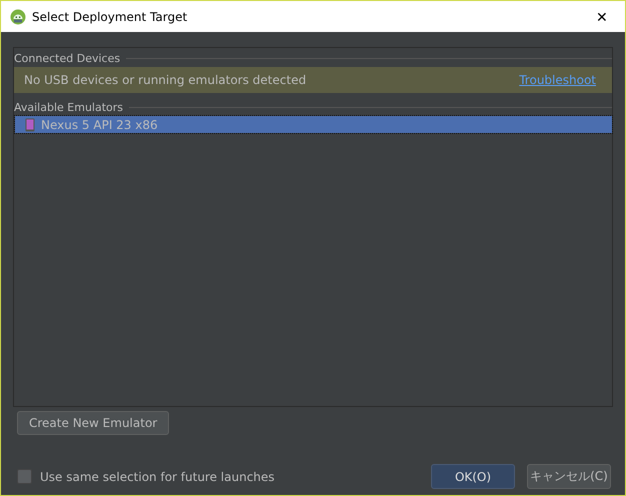 This screenshot has height=496, width=626. I want to click on window-title: Select Deployment Target, so click(110, 17).